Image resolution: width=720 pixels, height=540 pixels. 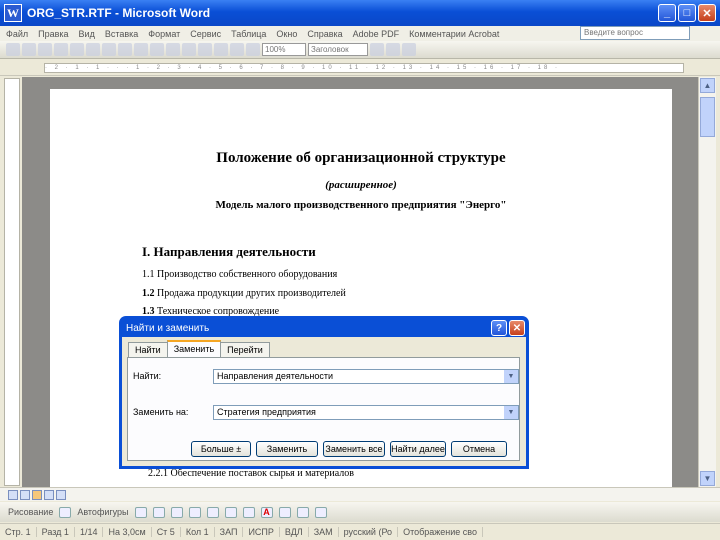 What do you see at coordinates (56, 532) in the screenshot?
I see `status-section: Разд 1` at bounding box center [56, 532].